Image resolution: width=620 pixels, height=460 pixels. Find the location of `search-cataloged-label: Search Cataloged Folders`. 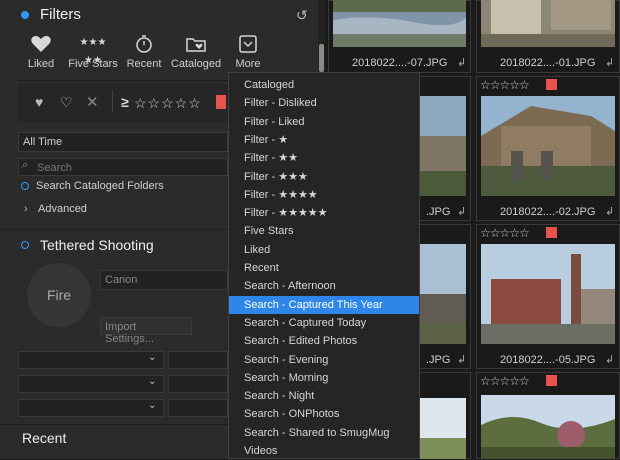

search-cataloged-label: Search Cataloged Folders is located at coordinates (100, 186).